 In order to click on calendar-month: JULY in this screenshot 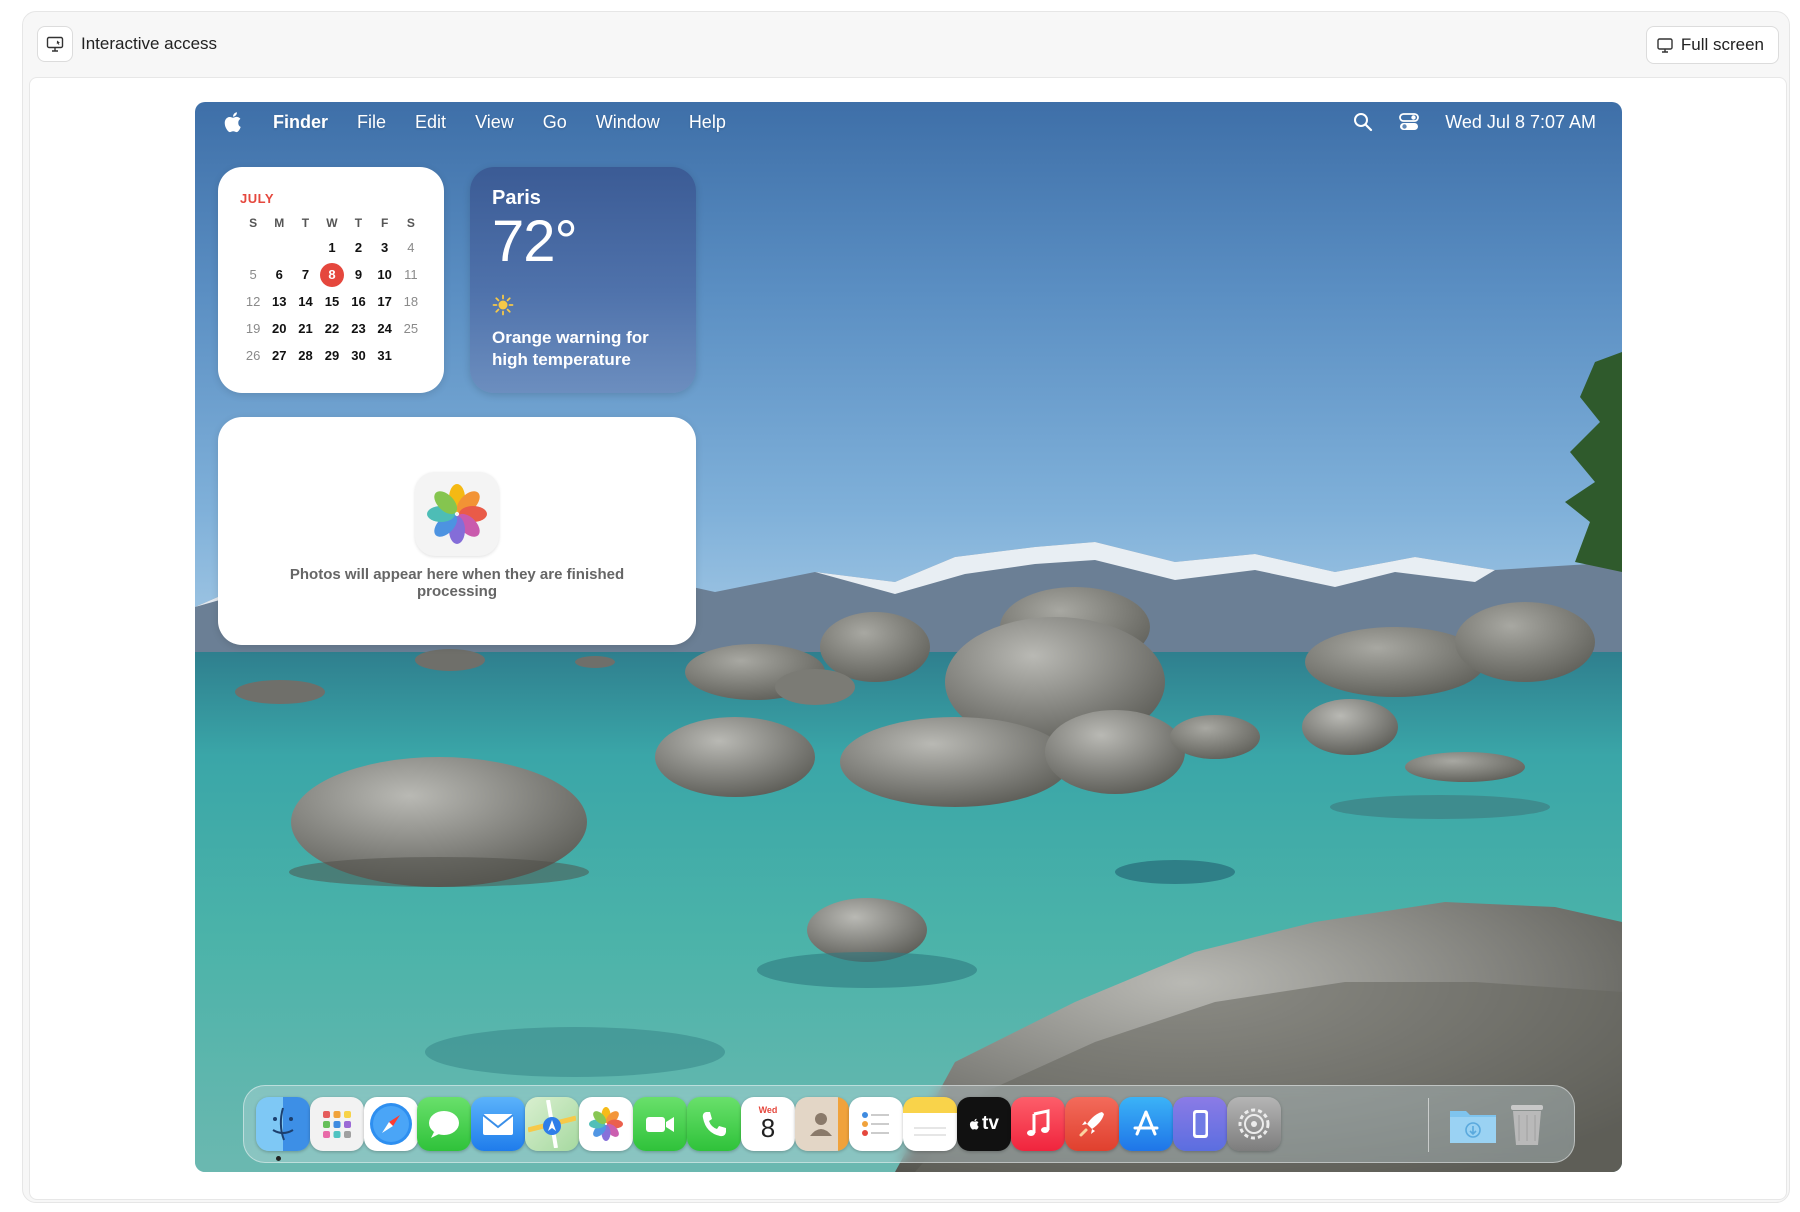, I will do `click(257, 198)`.